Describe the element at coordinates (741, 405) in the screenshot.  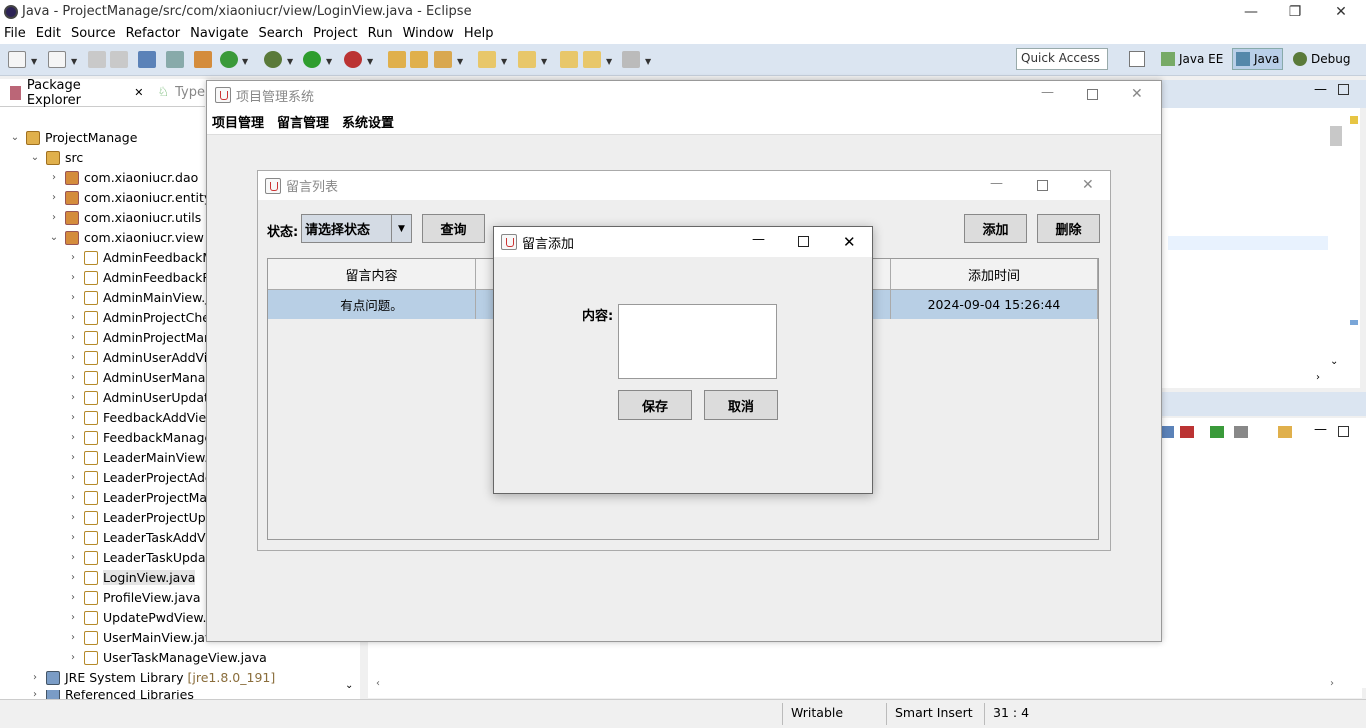
I see `cancel-button: 取消` at that location.